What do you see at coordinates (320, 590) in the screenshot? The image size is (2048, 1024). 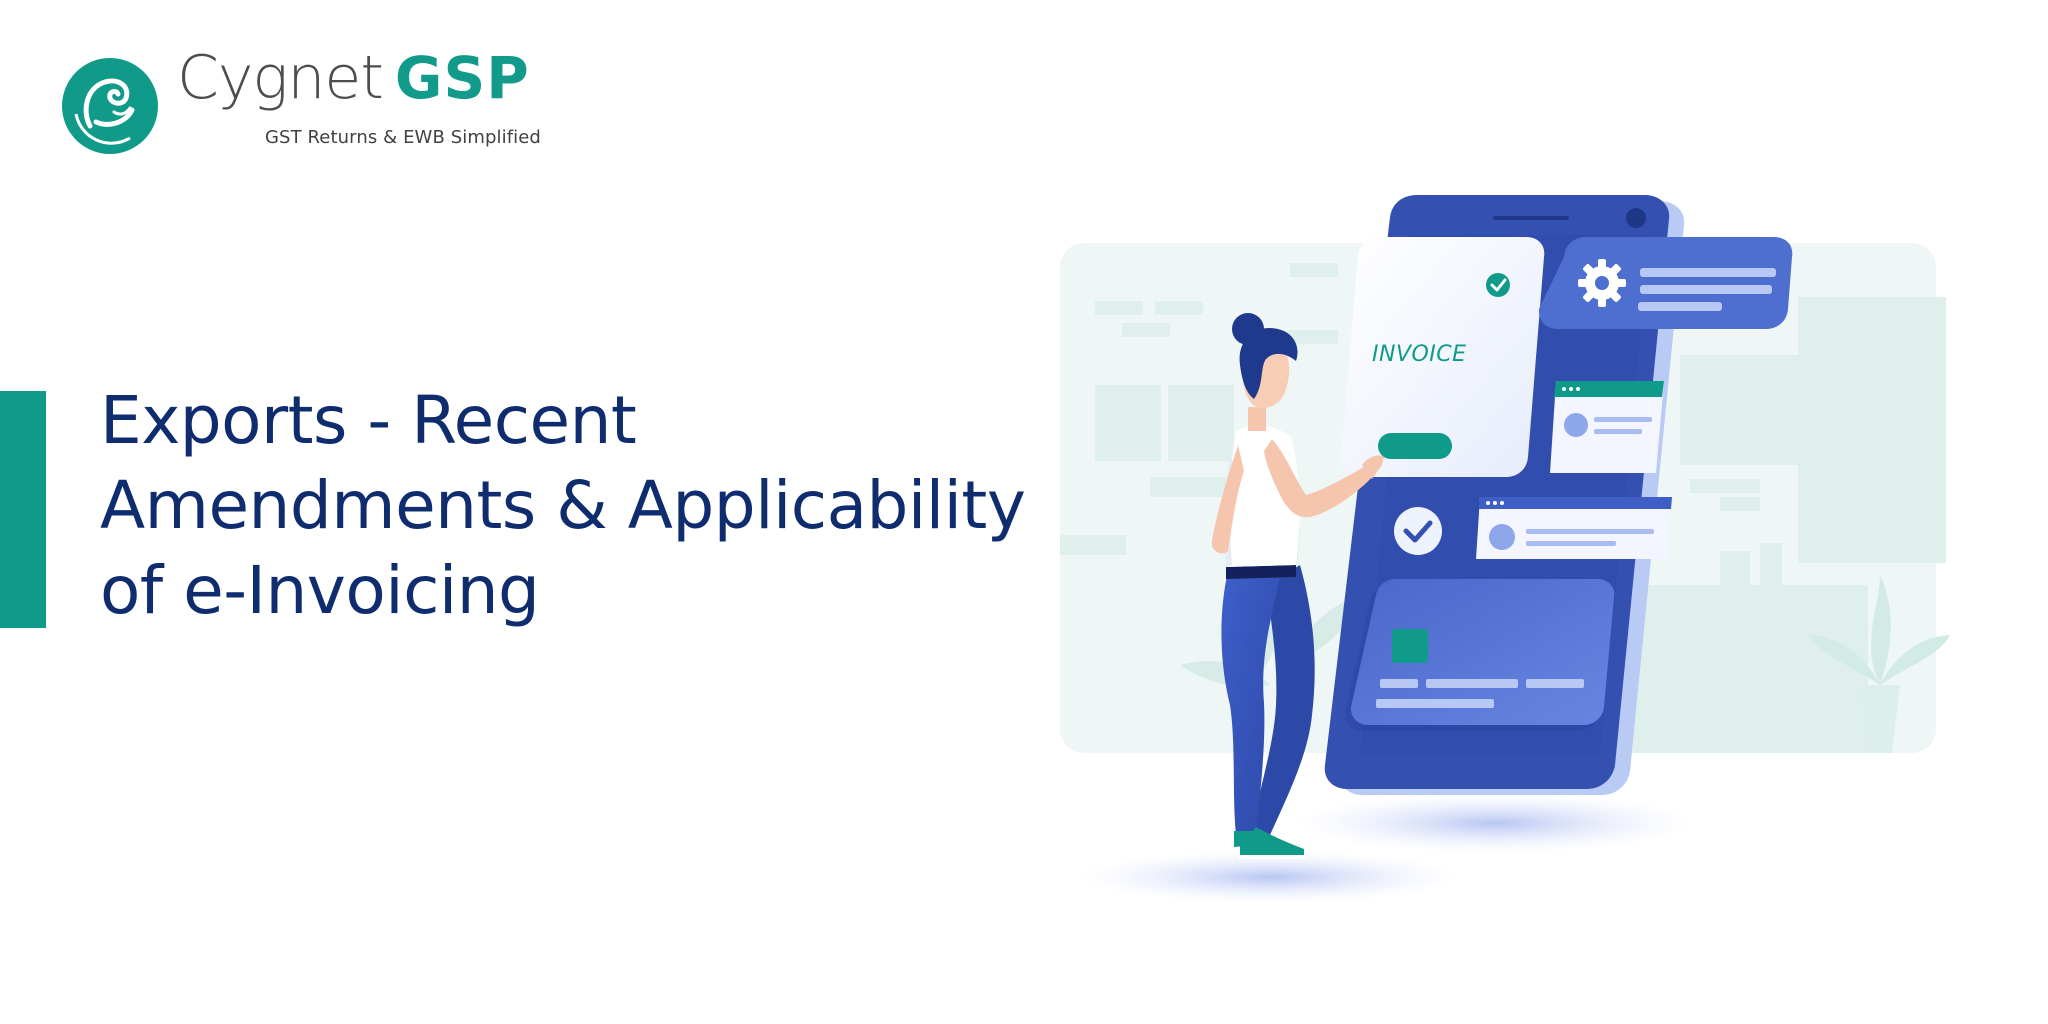 I see `title-line-3: of e-Invoicing` at bounding box center [320, 590].